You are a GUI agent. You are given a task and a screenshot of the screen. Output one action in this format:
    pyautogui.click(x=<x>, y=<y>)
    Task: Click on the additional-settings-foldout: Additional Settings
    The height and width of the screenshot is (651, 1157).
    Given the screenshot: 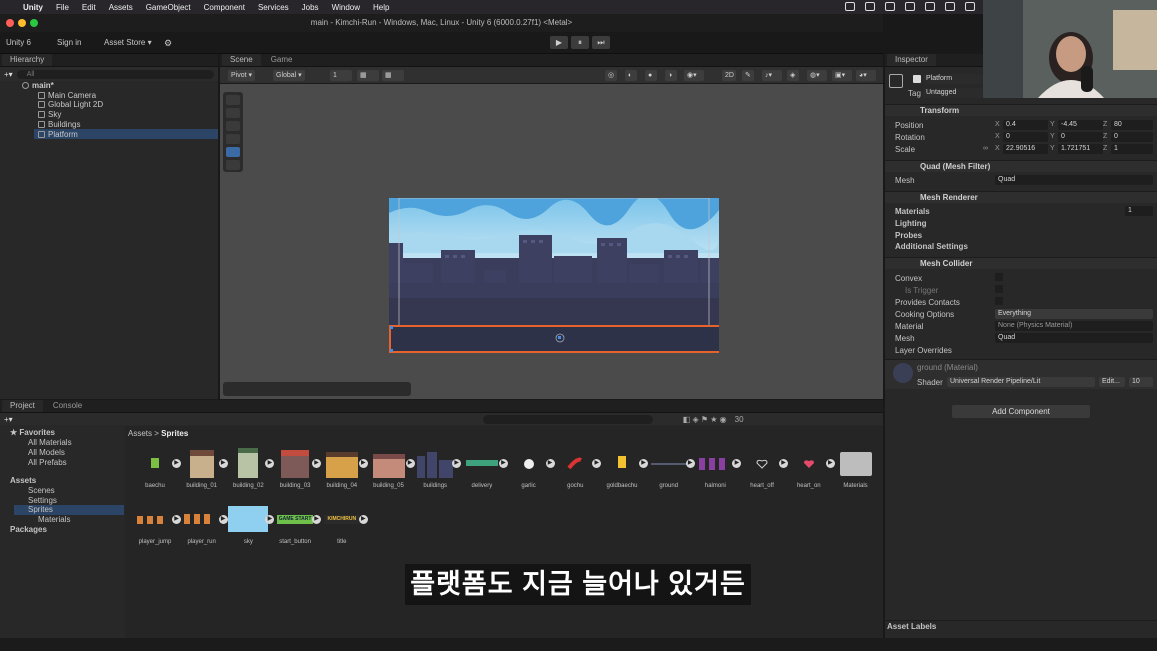 What is the action you would take?
    pyautogui.click(x=931, y=246)
    